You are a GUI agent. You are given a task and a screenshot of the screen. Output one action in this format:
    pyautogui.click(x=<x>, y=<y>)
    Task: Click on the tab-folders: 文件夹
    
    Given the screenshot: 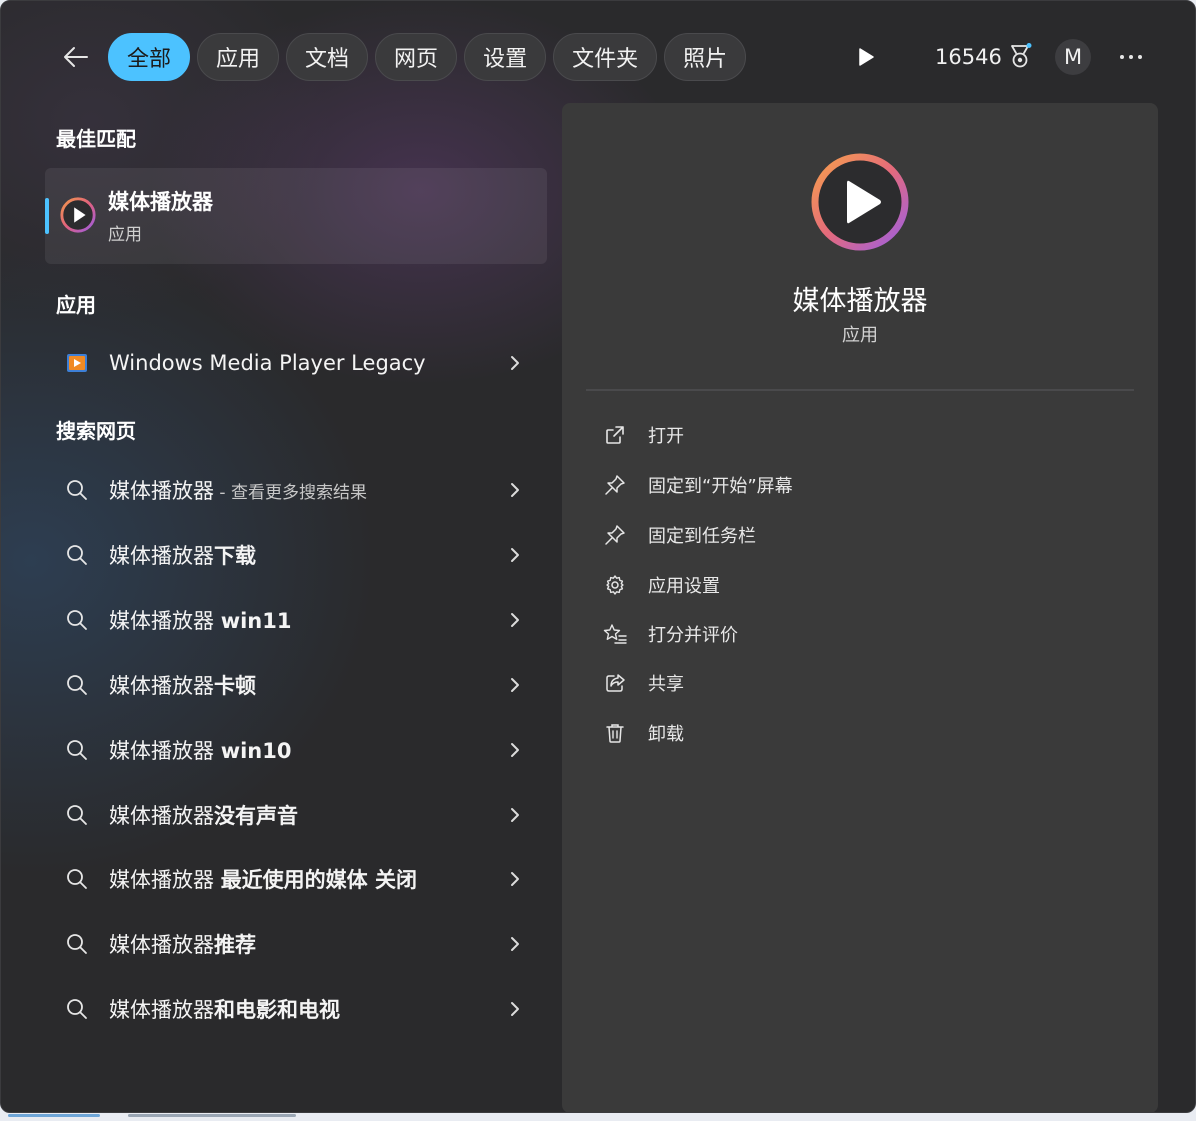 What is the action you would take?
    pyautogui.click(x=605, y=57)
    